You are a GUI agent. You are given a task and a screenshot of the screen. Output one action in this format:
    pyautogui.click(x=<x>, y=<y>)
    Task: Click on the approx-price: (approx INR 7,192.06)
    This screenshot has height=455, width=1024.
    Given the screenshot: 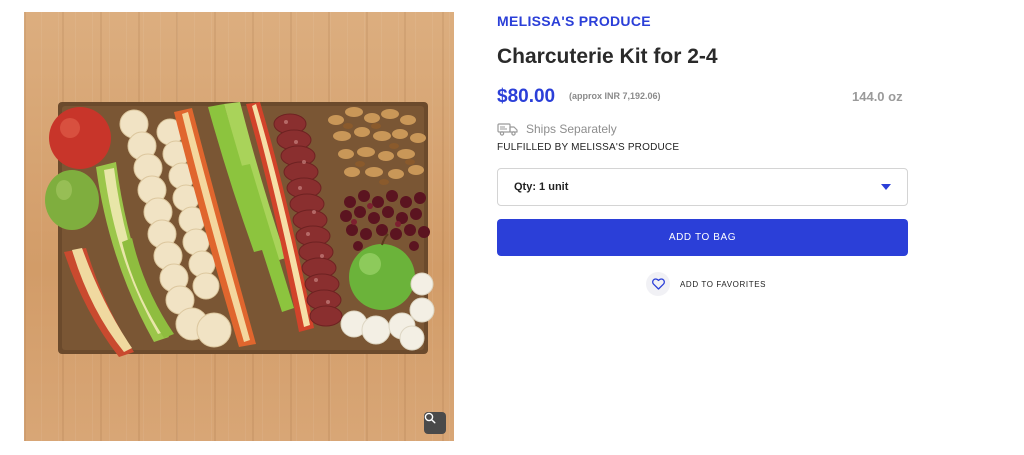 What is the action you would take?
    pyautogui.click(x=615, y=96)
    